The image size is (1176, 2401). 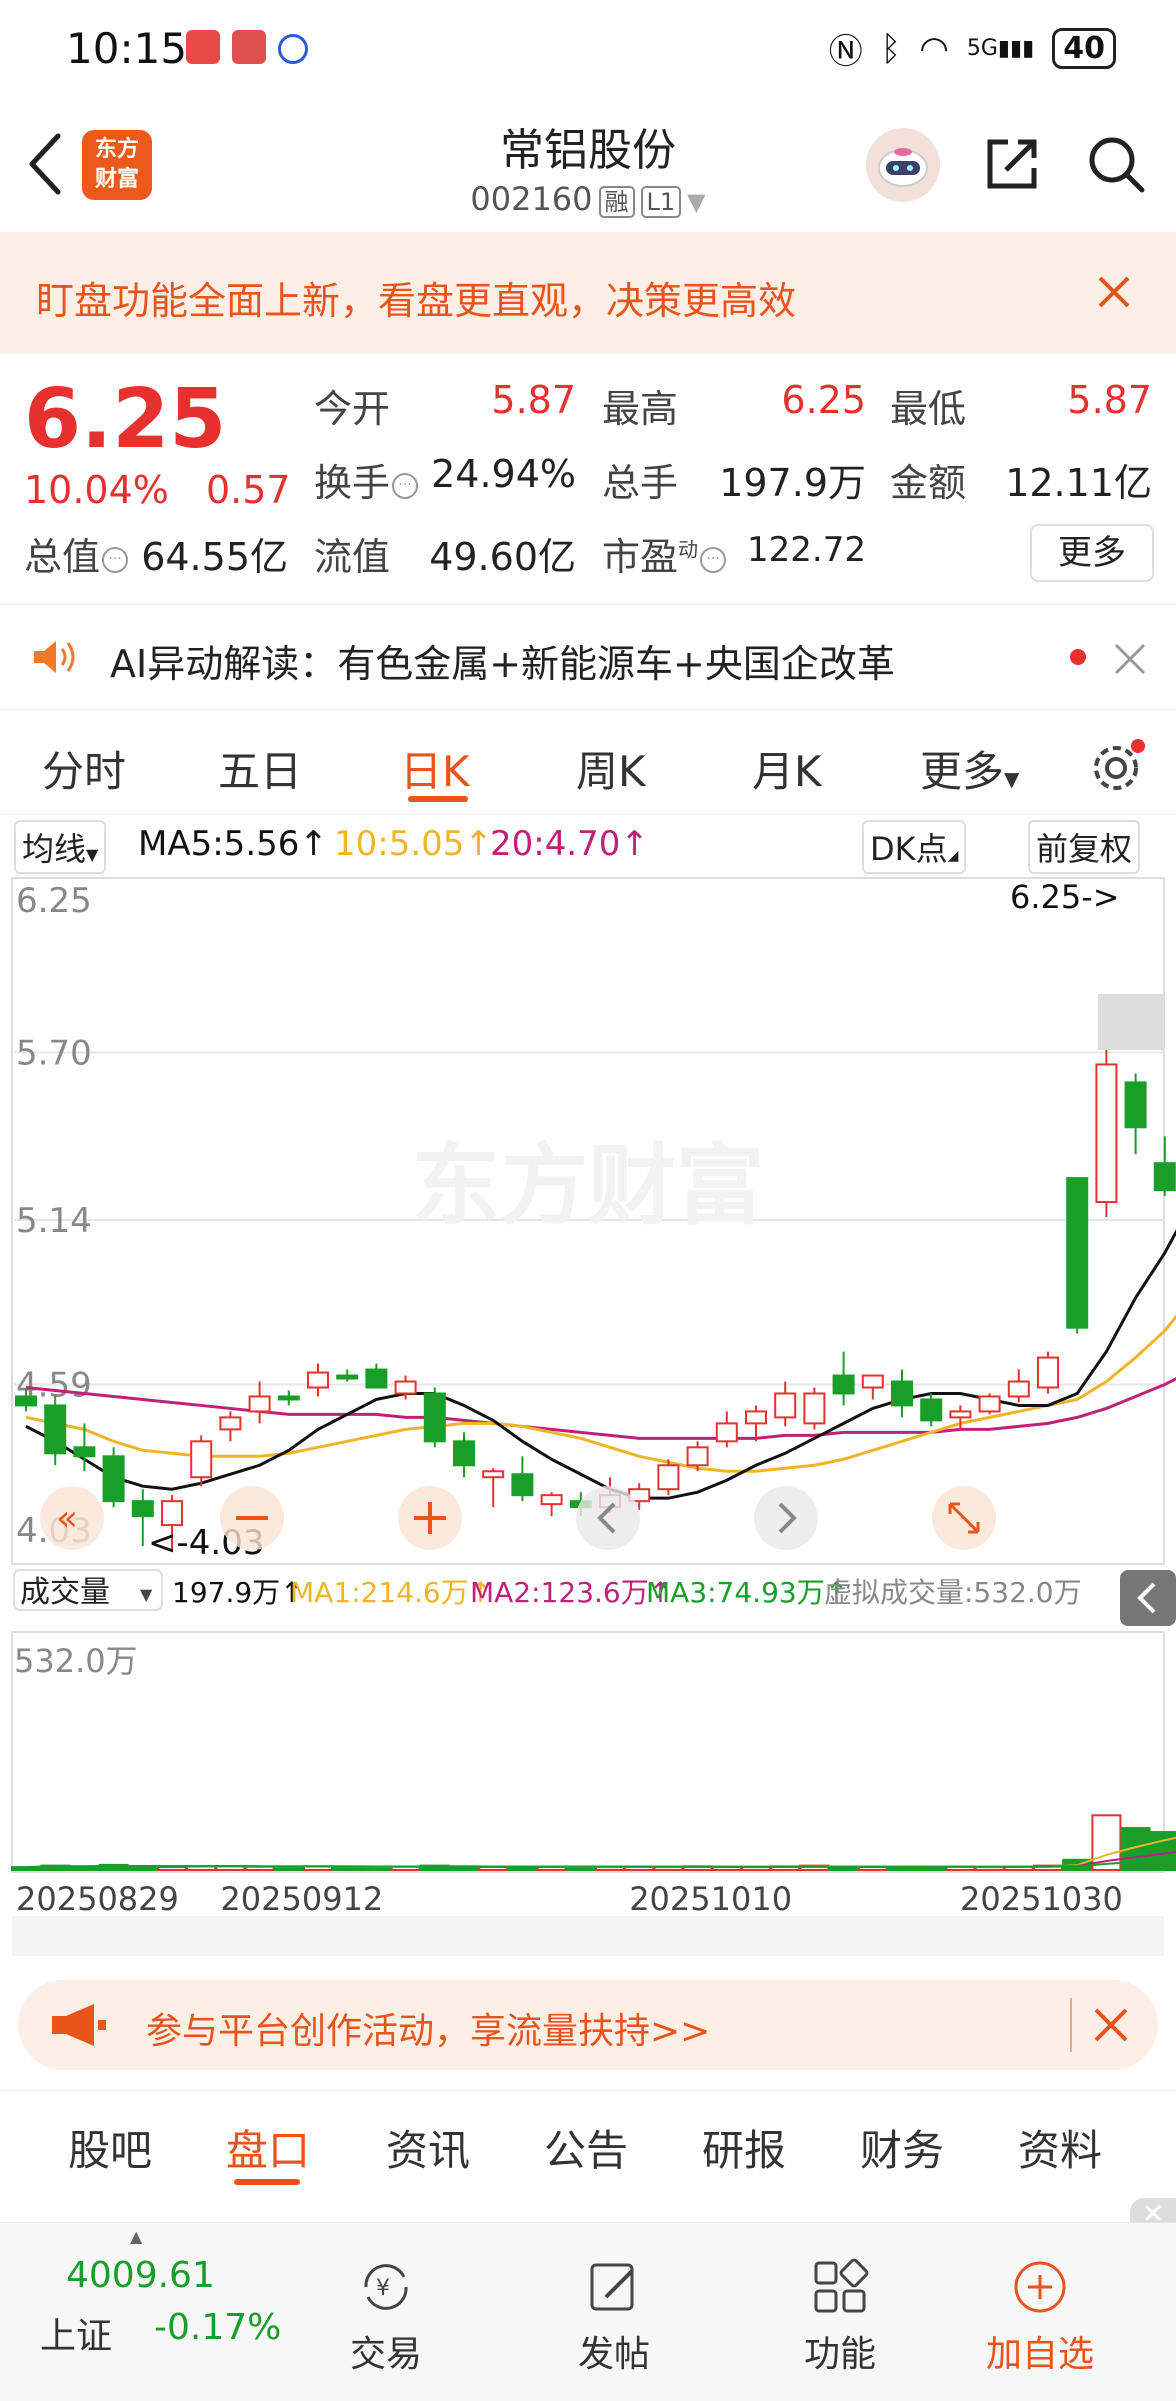 I want to click on notification-app-icon, so click(x=203, y=47).